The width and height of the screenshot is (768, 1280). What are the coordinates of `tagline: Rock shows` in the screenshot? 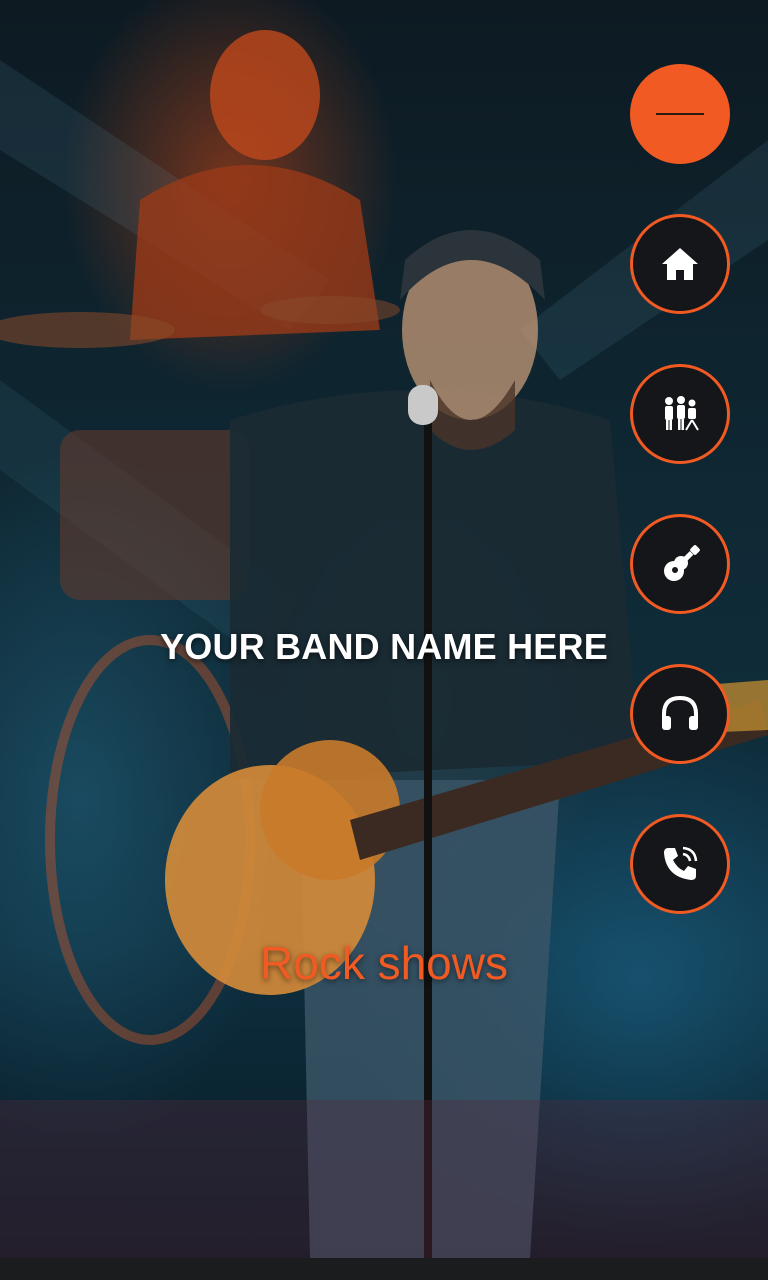 It's located at (384, 963).